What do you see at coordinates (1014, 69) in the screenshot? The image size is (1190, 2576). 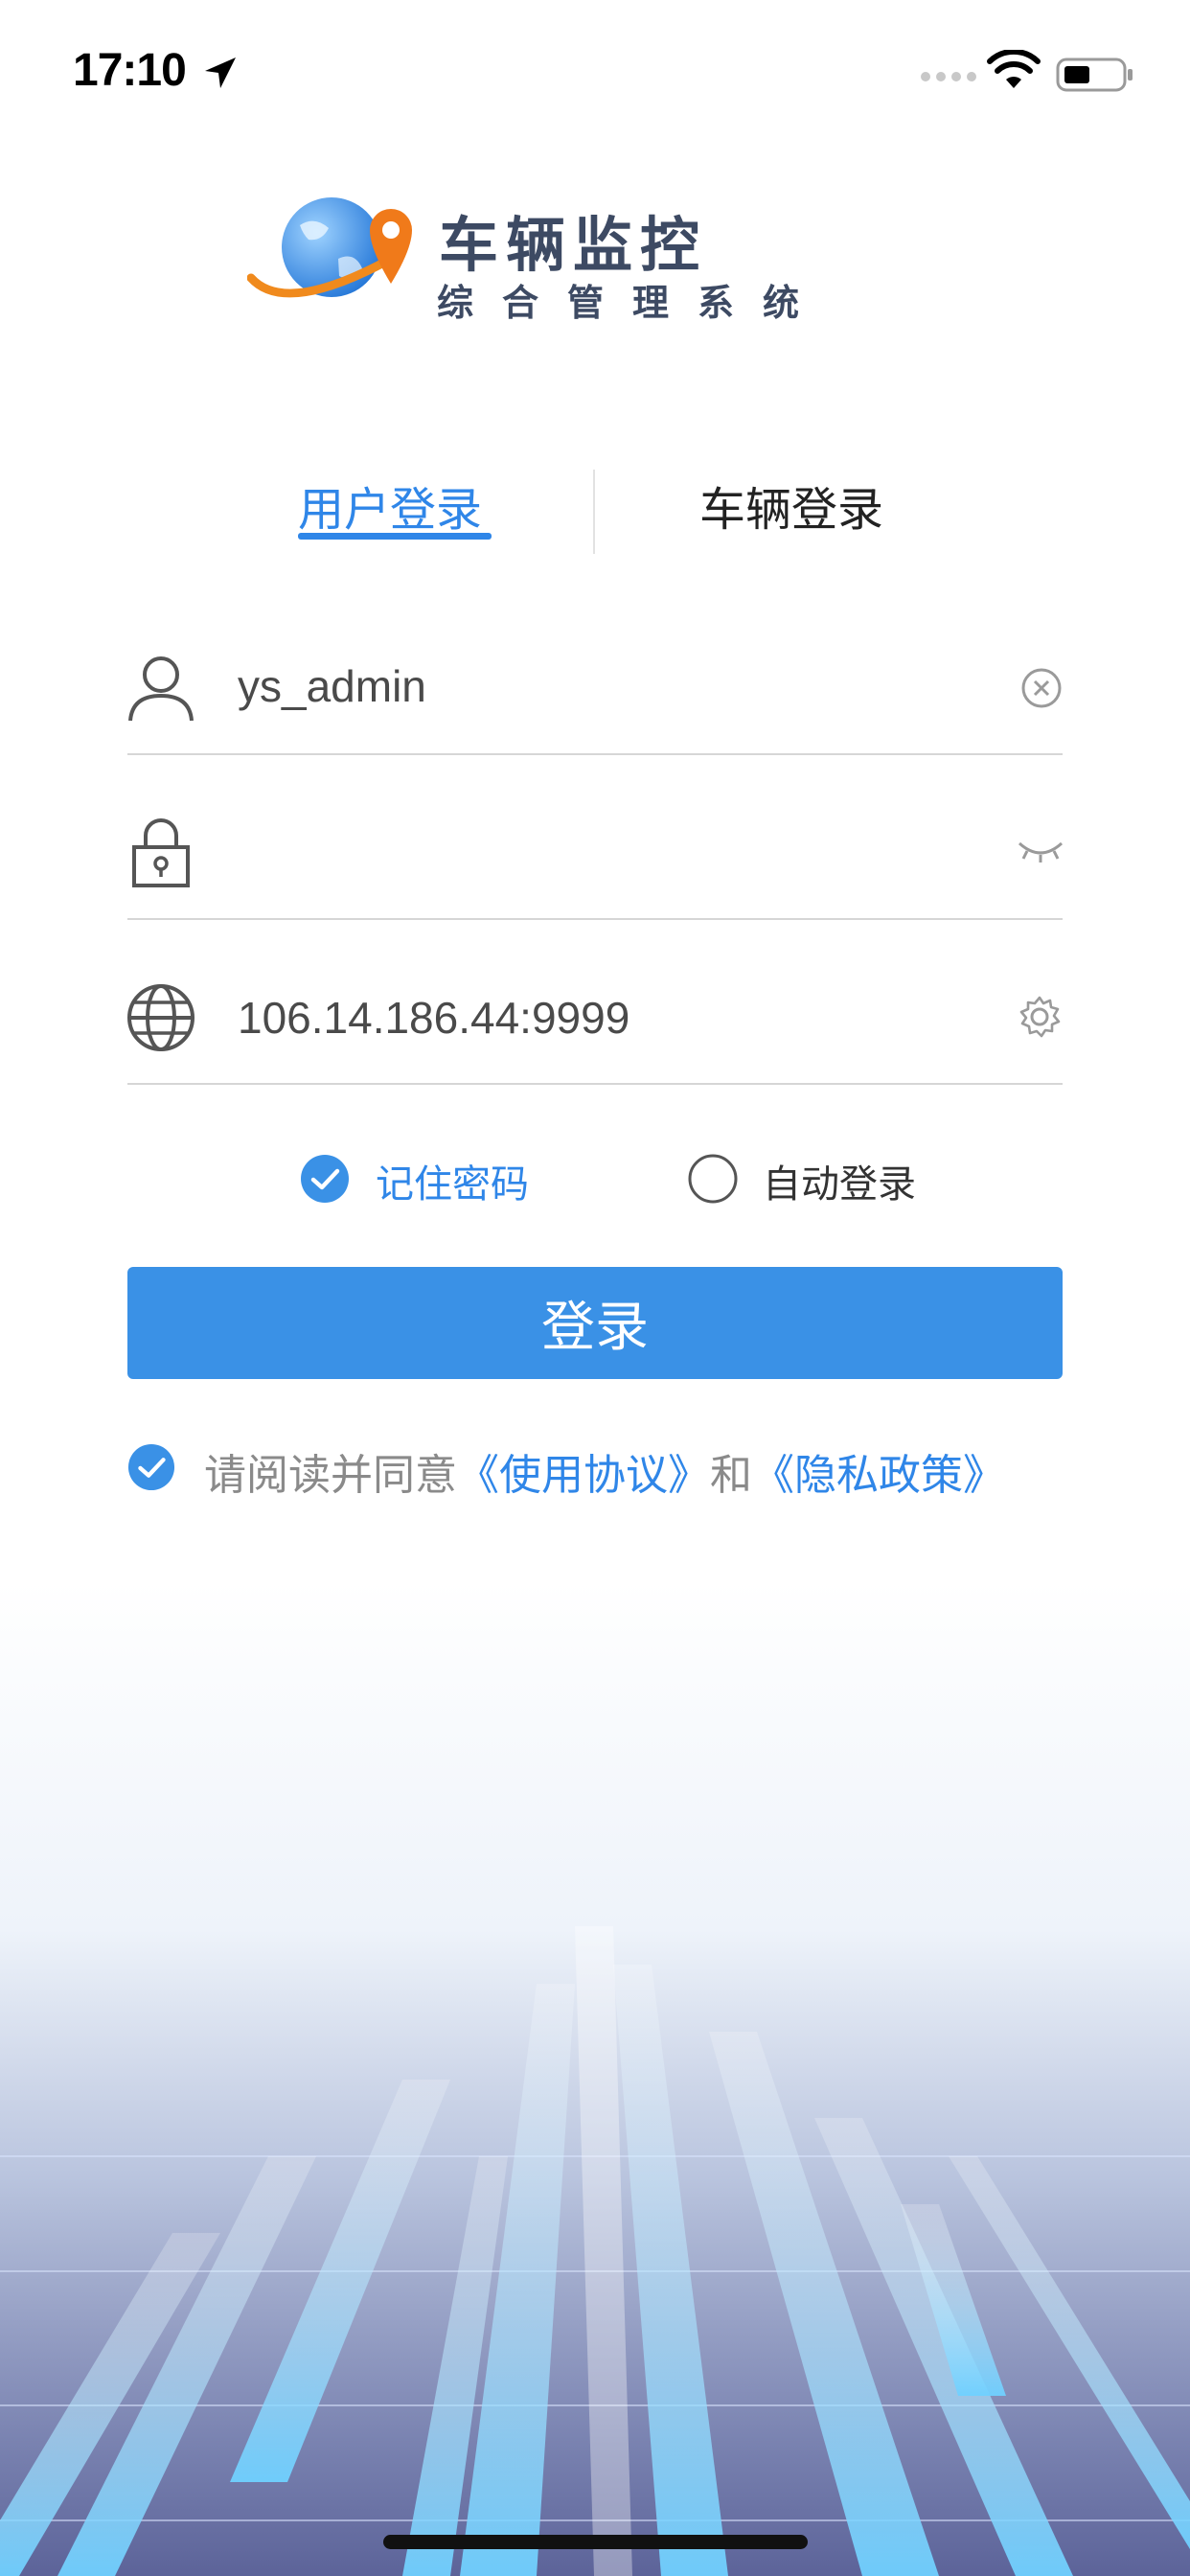 I see `wifi-icon` at bounding box center [1014, 69].